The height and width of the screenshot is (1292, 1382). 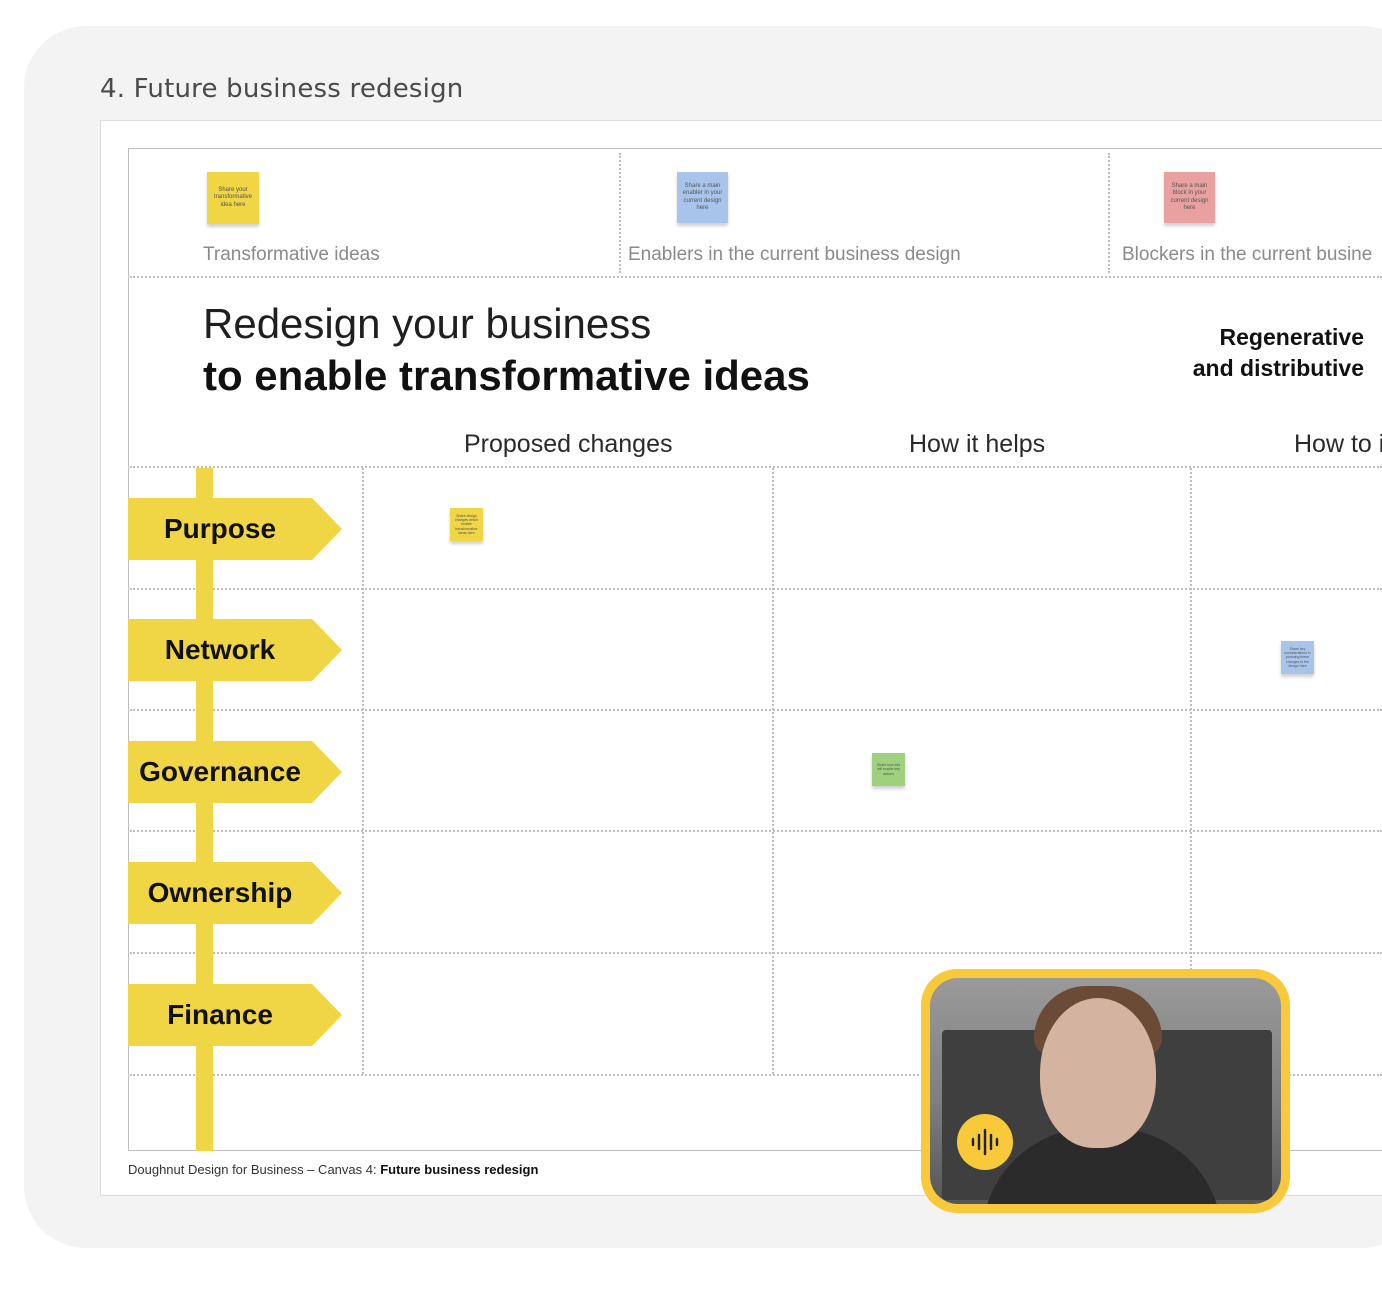 What do you see at coordinates (1247, 254) in the screenshot?
I see `section-label-blockers: Blockers in the current busine` at bounding box center [1247, 254].